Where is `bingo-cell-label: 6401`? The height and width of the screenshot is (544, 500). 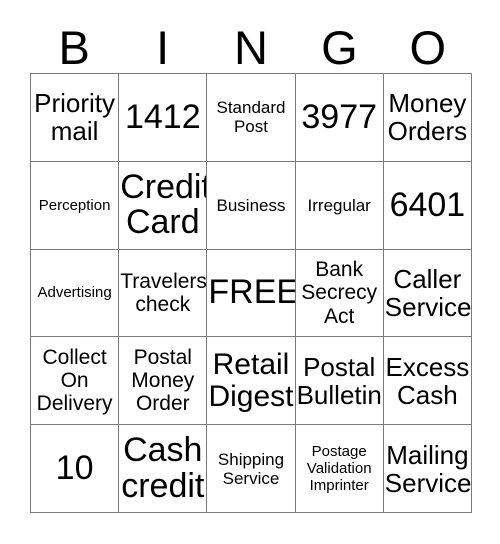
bingo-cell-label: 6401 is located at coordinates (427, 204).